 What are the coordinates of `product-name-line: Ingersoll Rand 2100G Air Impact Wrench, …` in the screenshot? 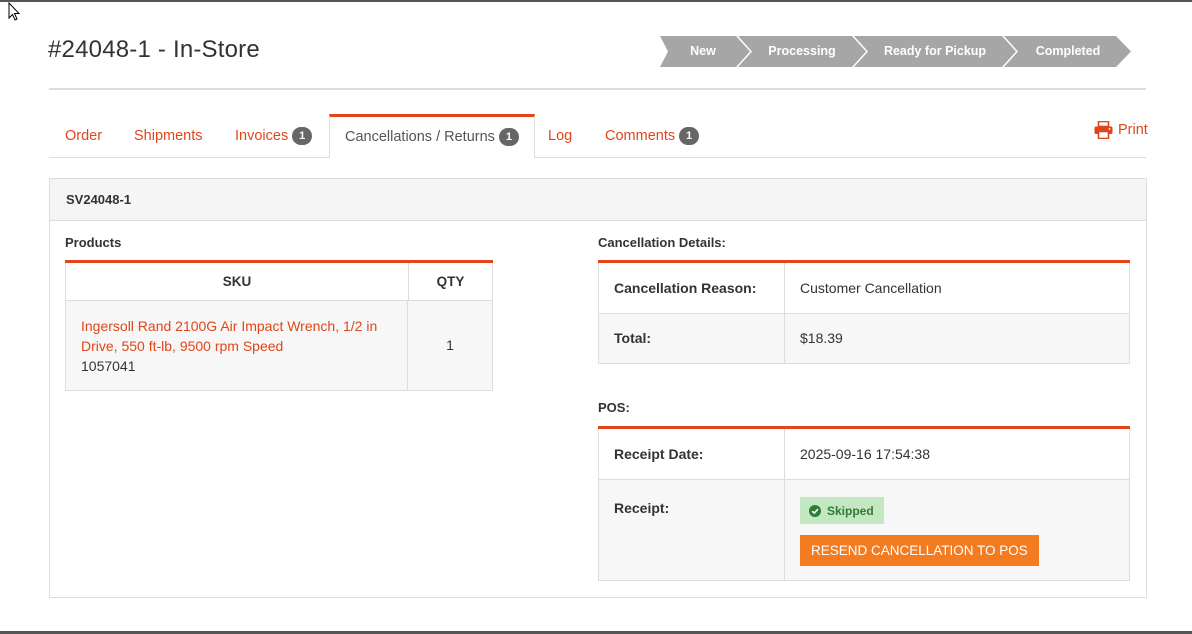 It's located at (229, 326).